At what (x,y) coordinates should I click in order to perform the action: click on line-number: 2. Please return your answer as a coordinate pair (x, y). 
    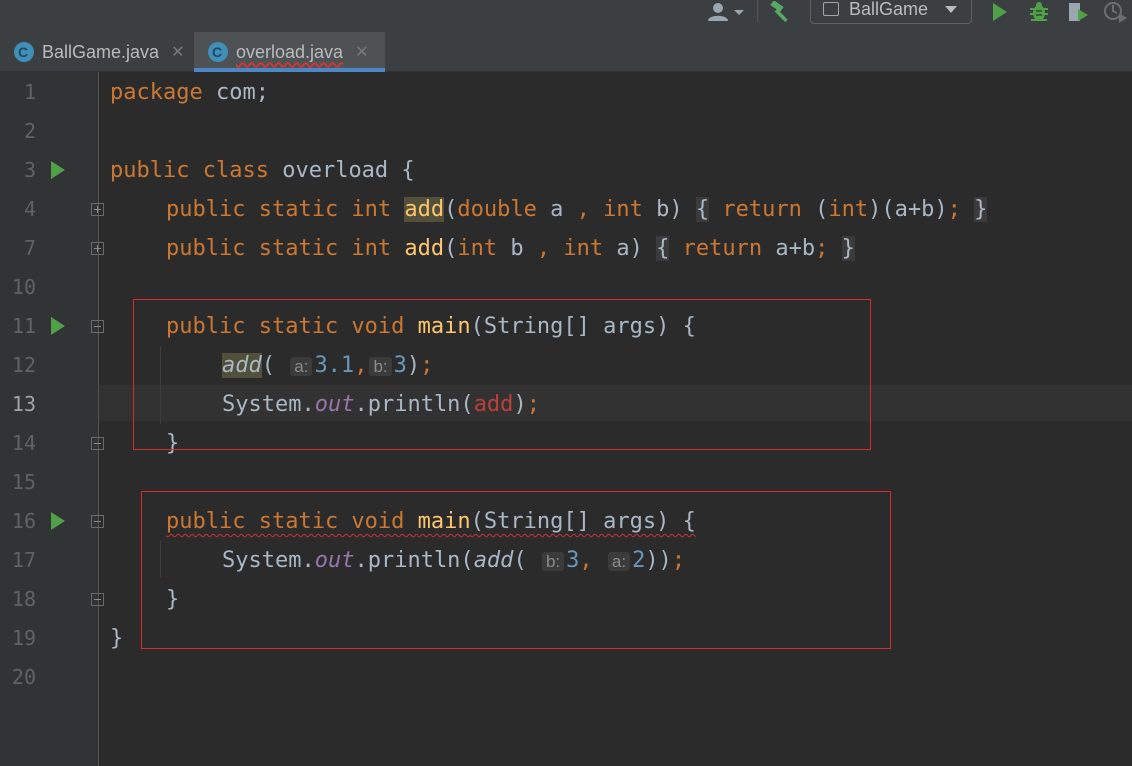
    Looking at the image, I should click on (29, 131).